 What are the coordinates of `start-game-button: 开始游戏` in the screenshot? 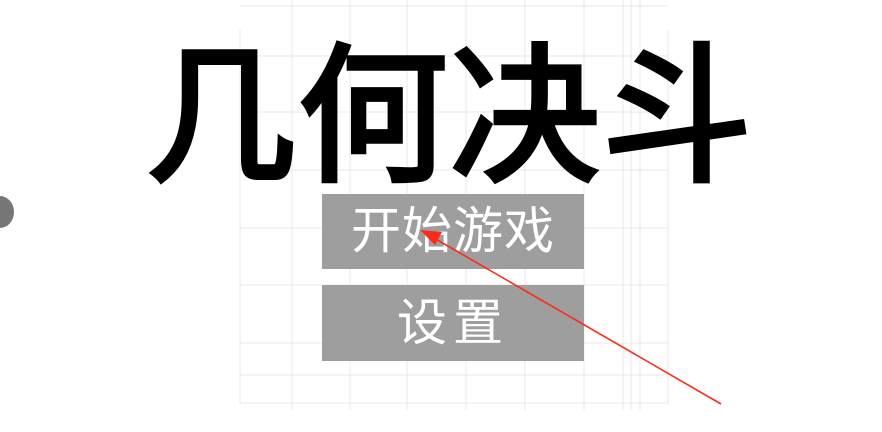 It's located at (453, 231).